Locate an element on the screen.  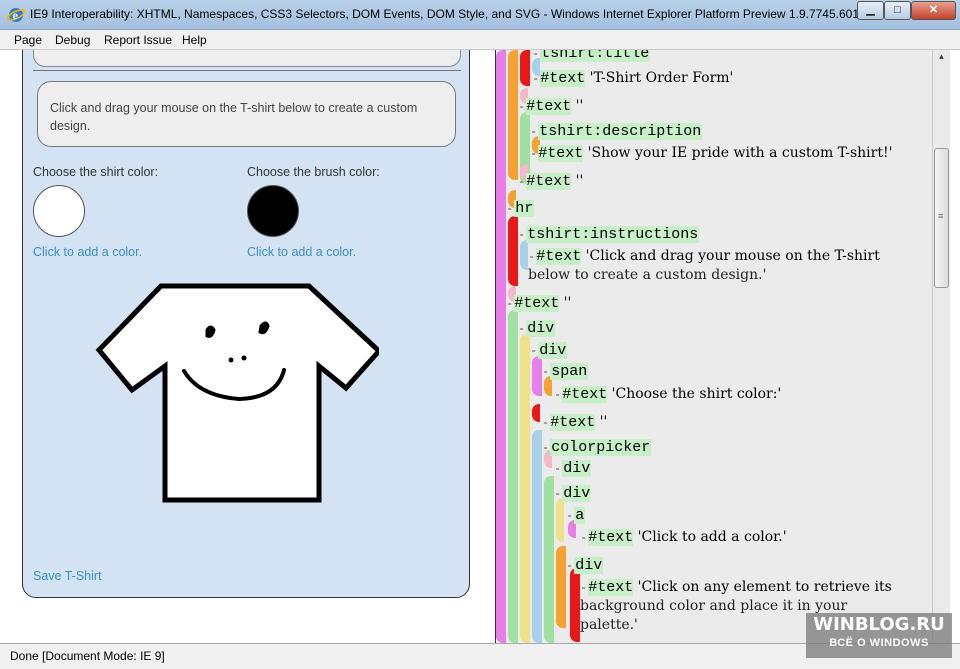
menu-page: Page is located at coordinates (28, 40).